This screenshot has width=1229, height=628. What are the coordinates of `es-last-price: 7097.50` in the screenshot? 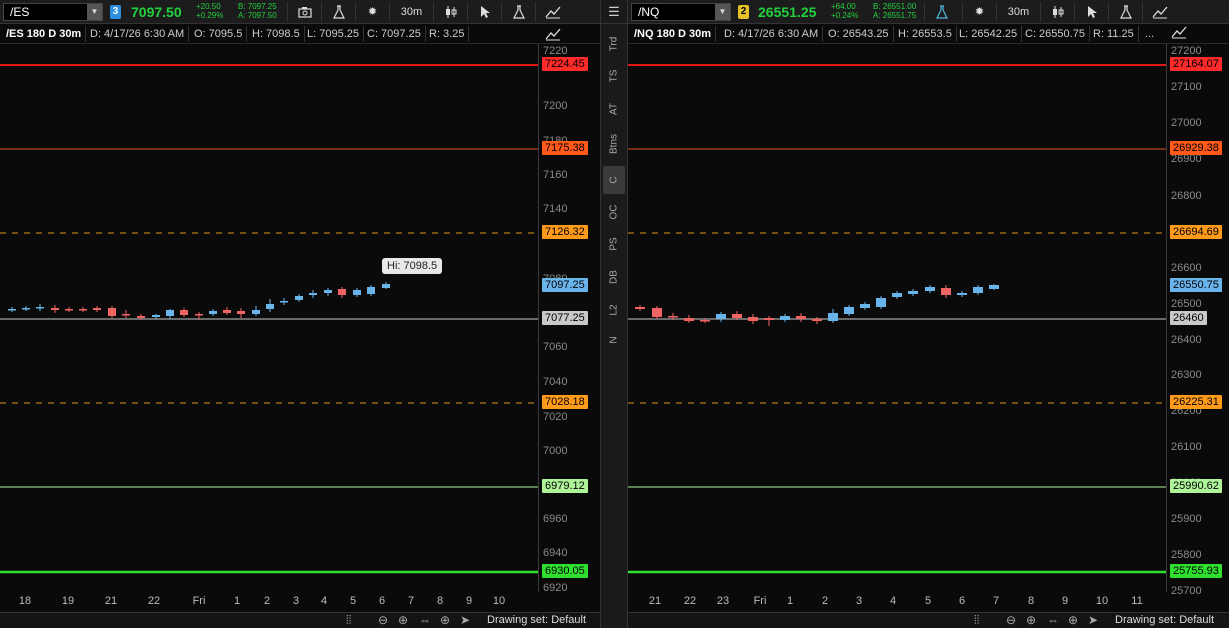 It's located at (156, 12).